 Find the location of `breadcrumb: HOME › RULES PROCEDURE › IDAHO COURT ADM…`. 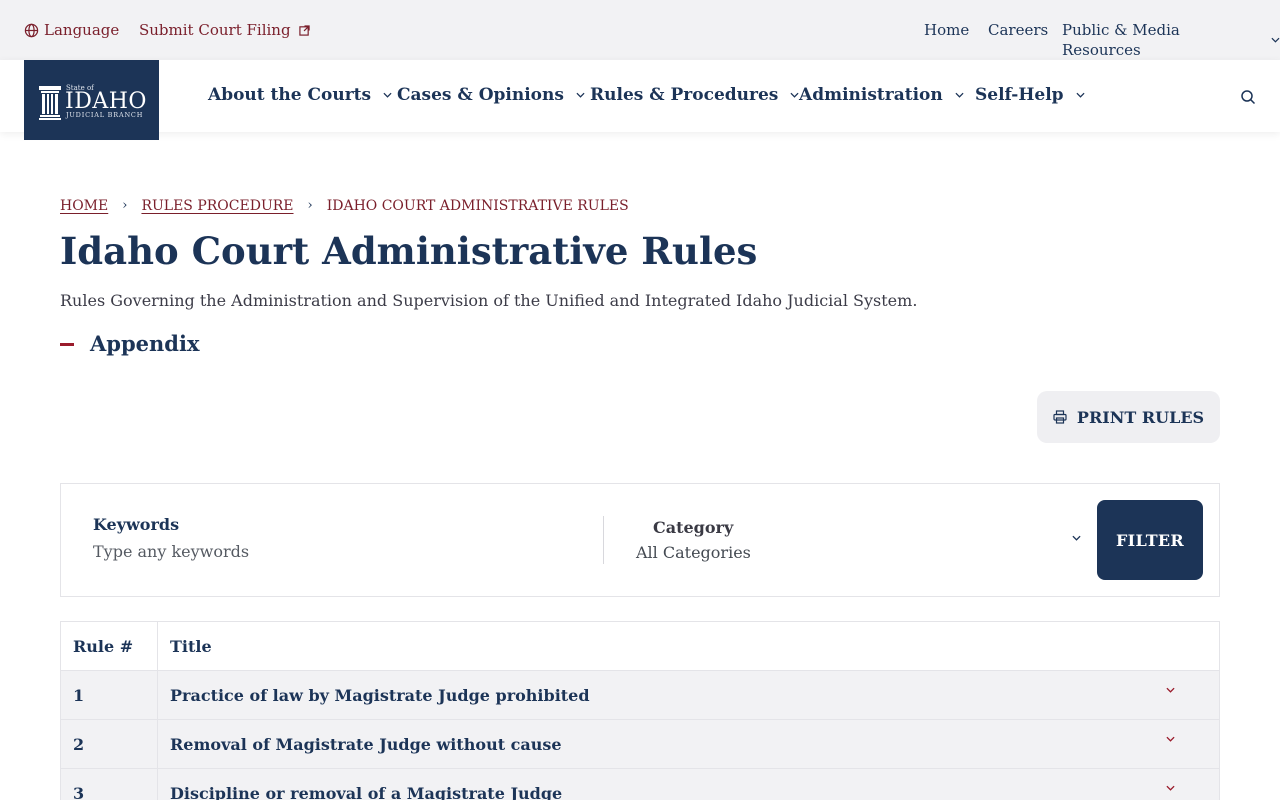

breadcrumb: HOME › RULES PROCEDURE › IDAHO COURT ADM… is located at coordinates (344, 206).